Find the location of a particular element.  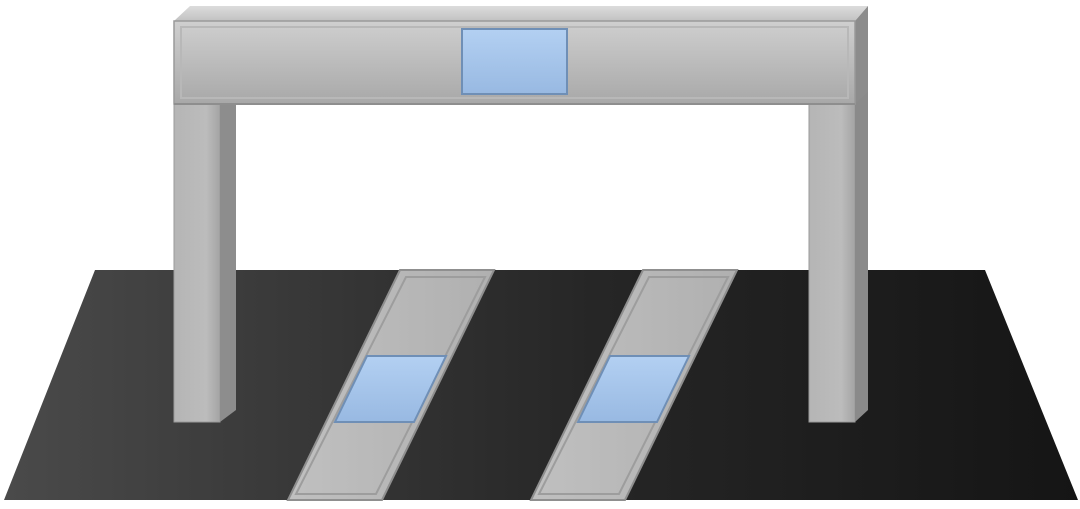

gantry-beam-side is located at coordinates (861, 55).